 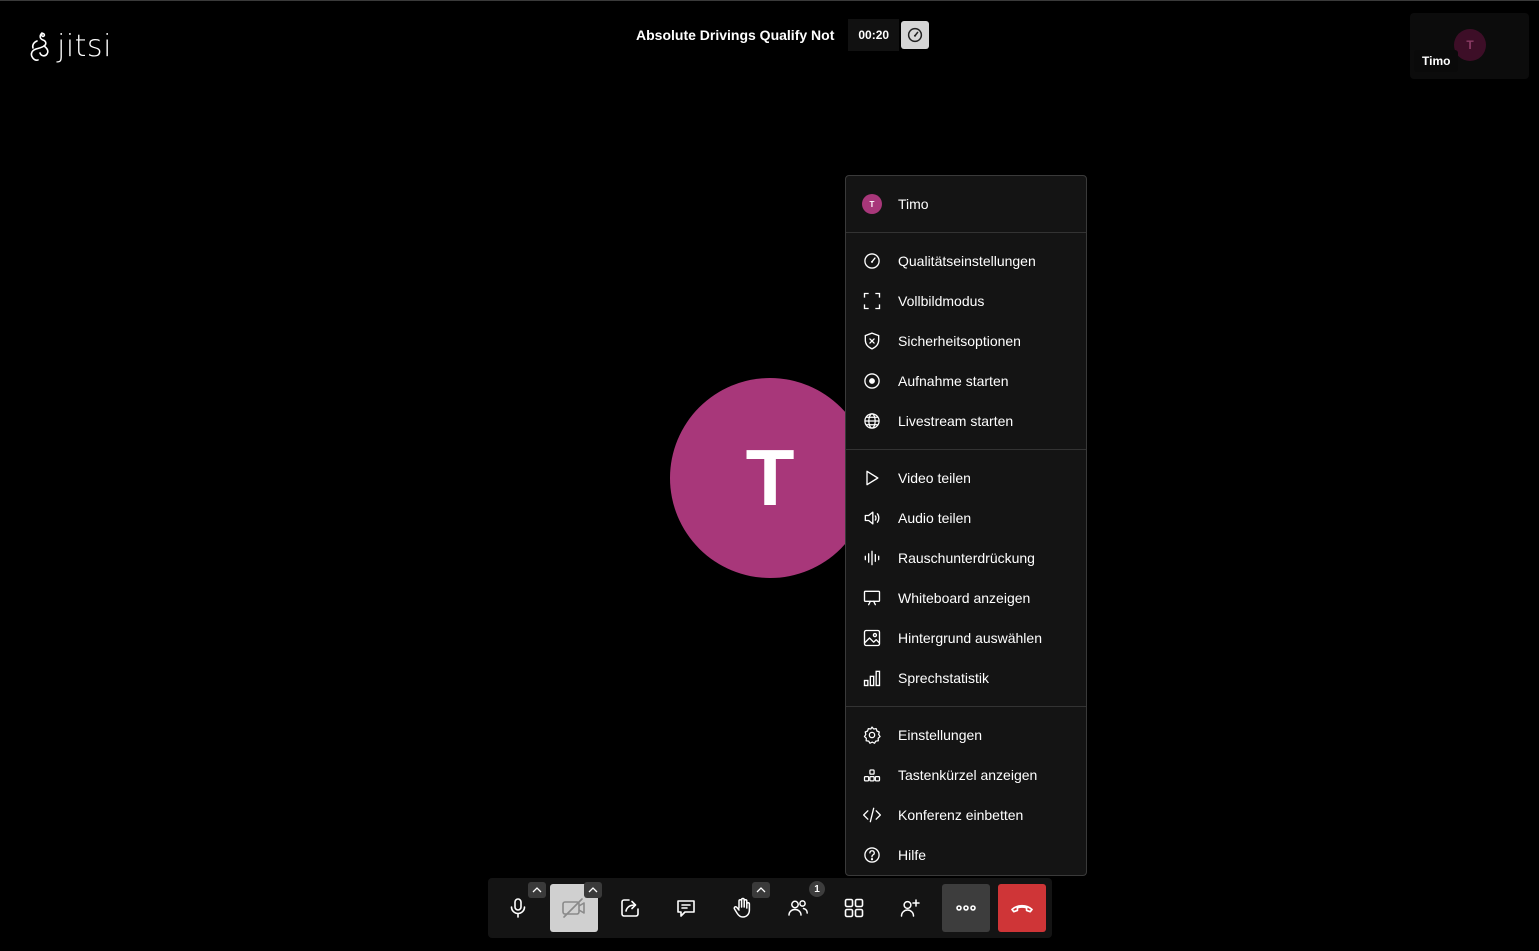 I want to click on menu-item-share-audio: Audio teilen, so click(x=966, y=518).